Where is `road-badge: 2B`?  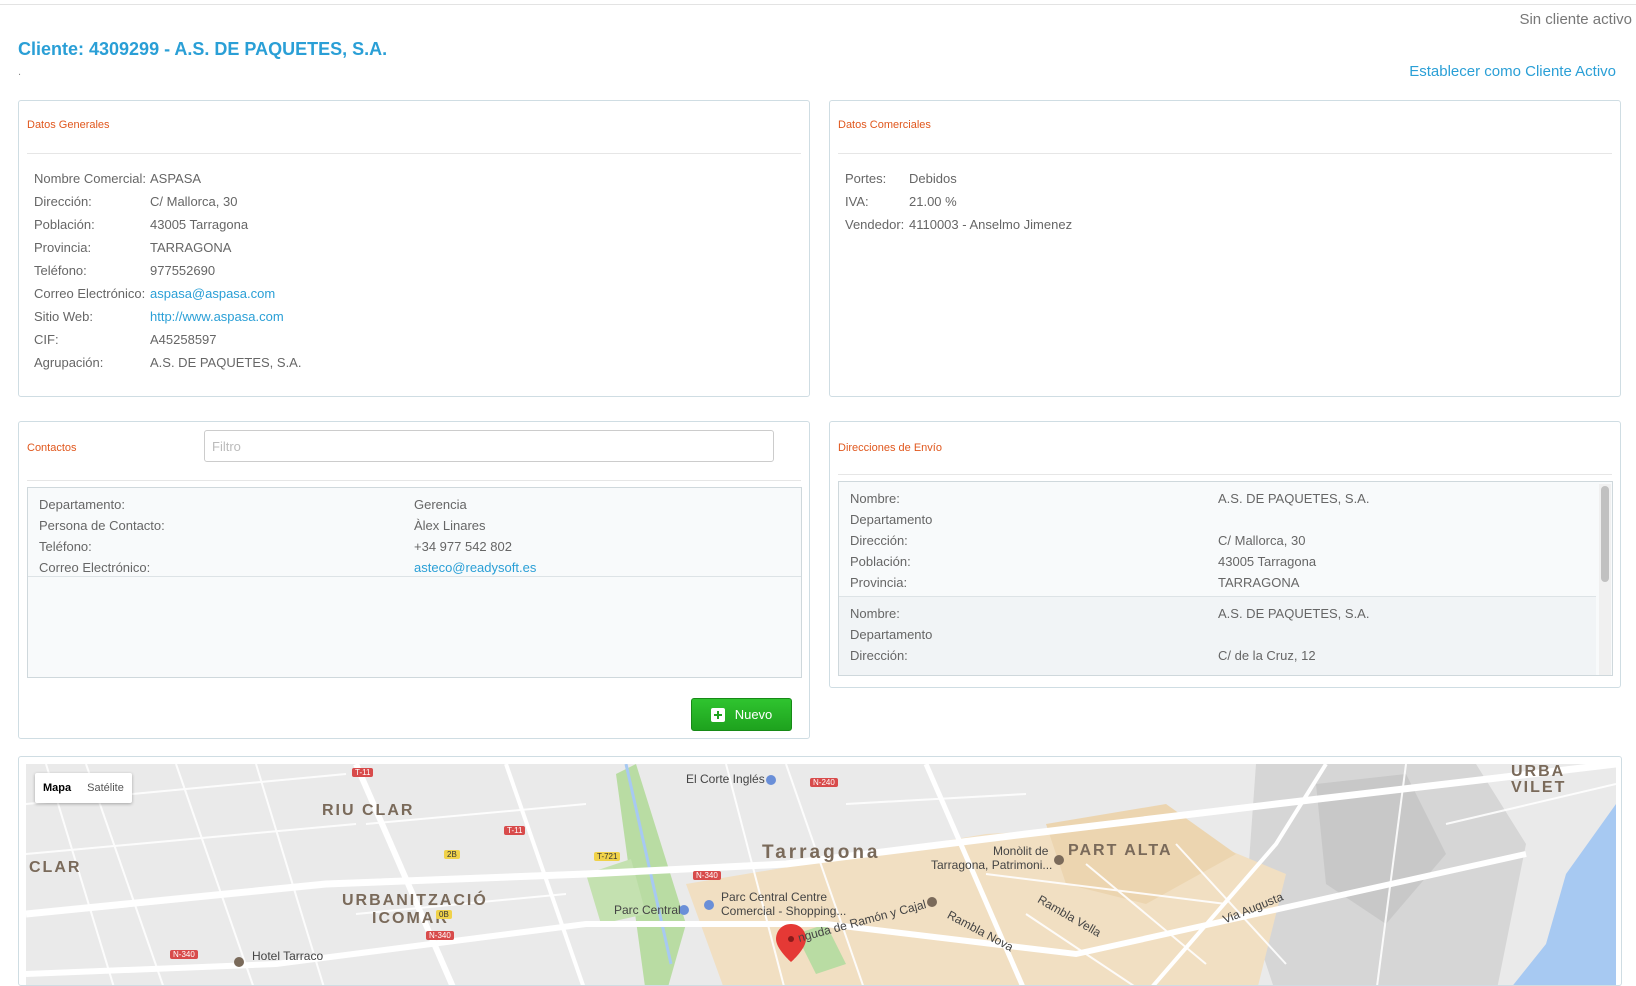 road-badge: 2B is located at coordinates (452, 854).